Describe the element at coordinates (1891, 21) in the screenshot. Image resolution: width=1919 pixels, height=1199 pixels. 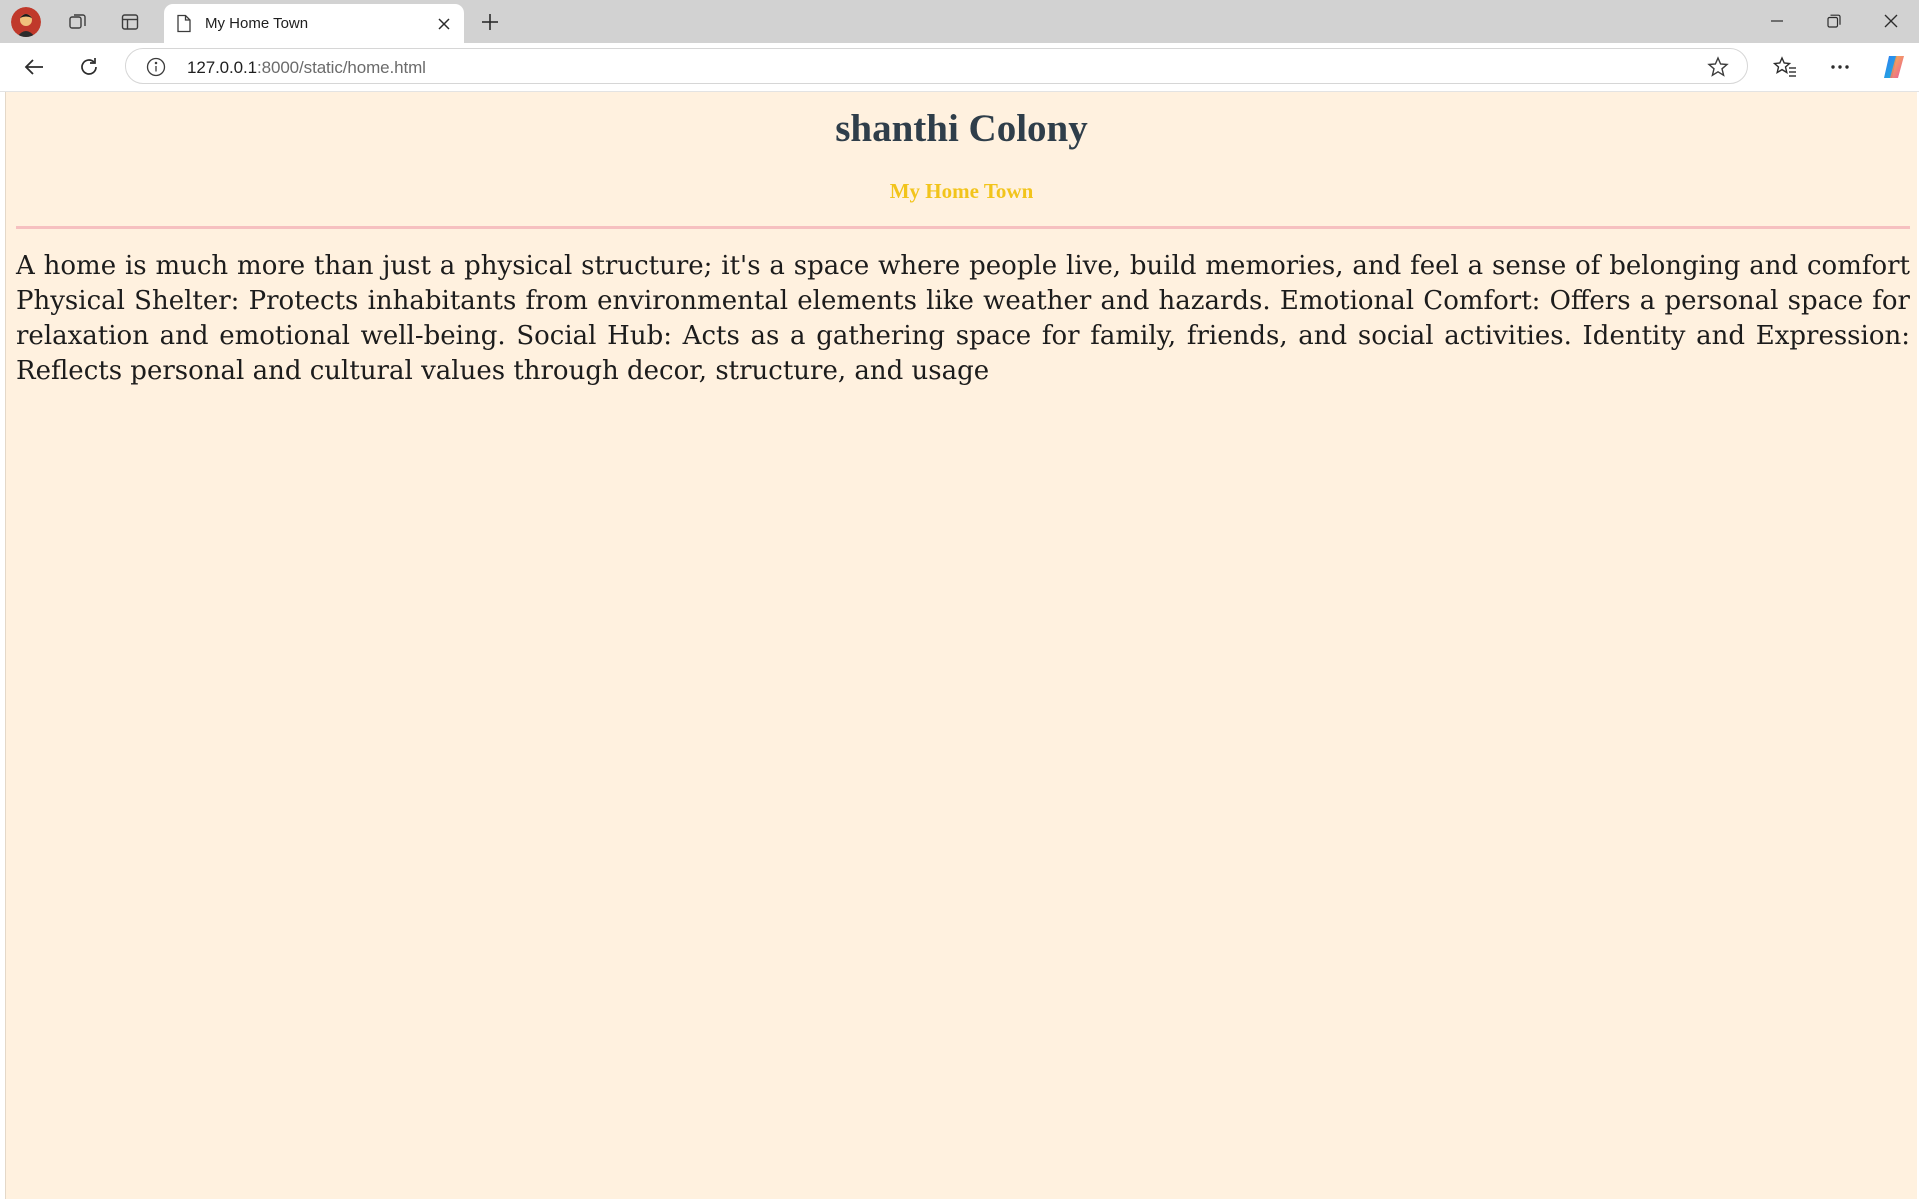
I see `close-window-icon` at that location.